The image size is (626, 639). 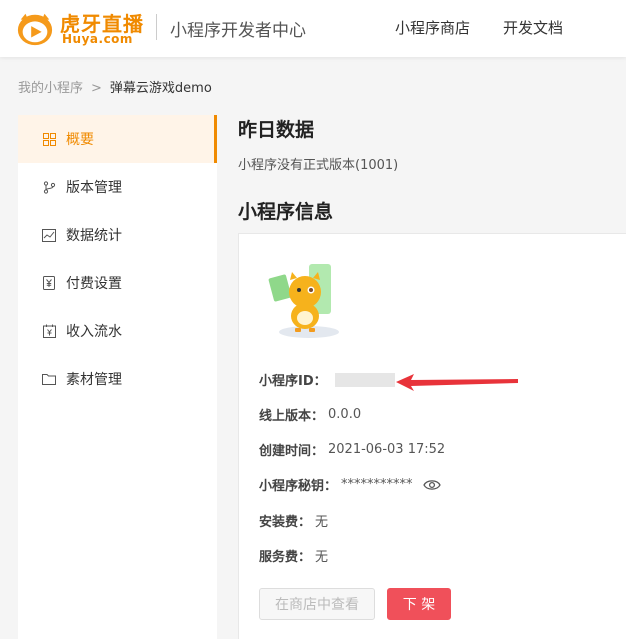 I want to click on sidebar-item-label: 版本管理, so click(x=94, y=188).